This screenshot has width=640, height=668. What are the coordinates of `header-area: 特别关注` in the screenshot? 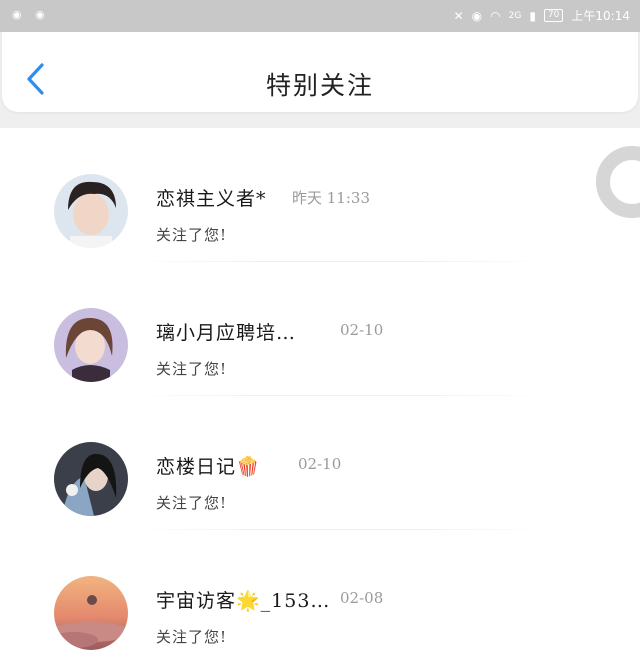 It's located at (320, 80).